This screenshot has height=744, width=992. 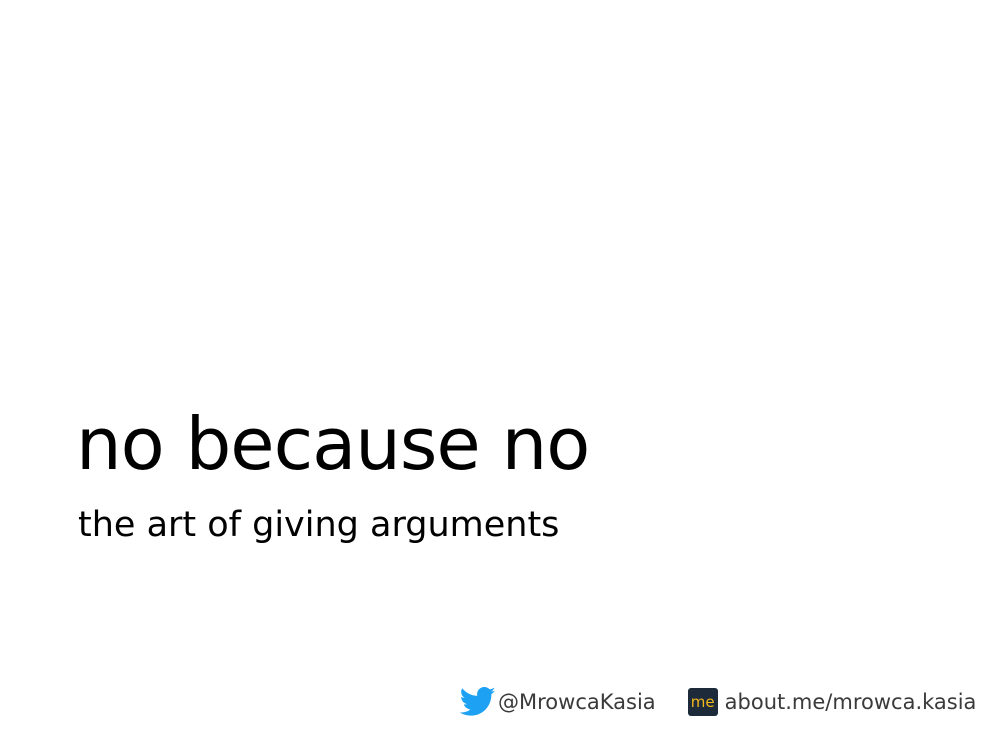 What do you see at coordinates (702, 702) in the screenshot?
I see `about-me-icon: me` at bounding box center [702, 702].